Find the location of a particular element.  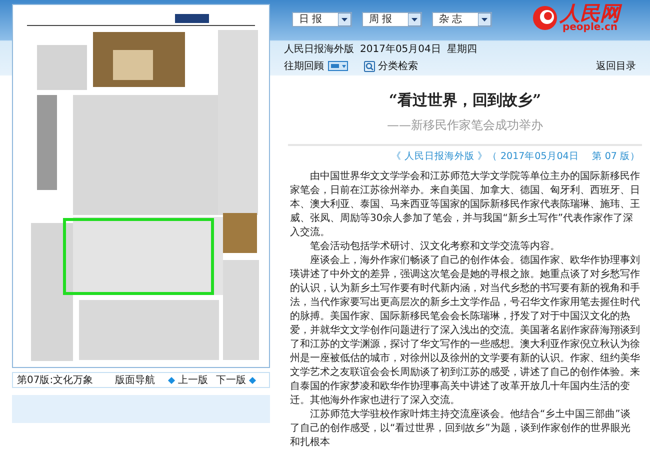

previous-page-link: 上一版 is located at coordinates (193, 380).